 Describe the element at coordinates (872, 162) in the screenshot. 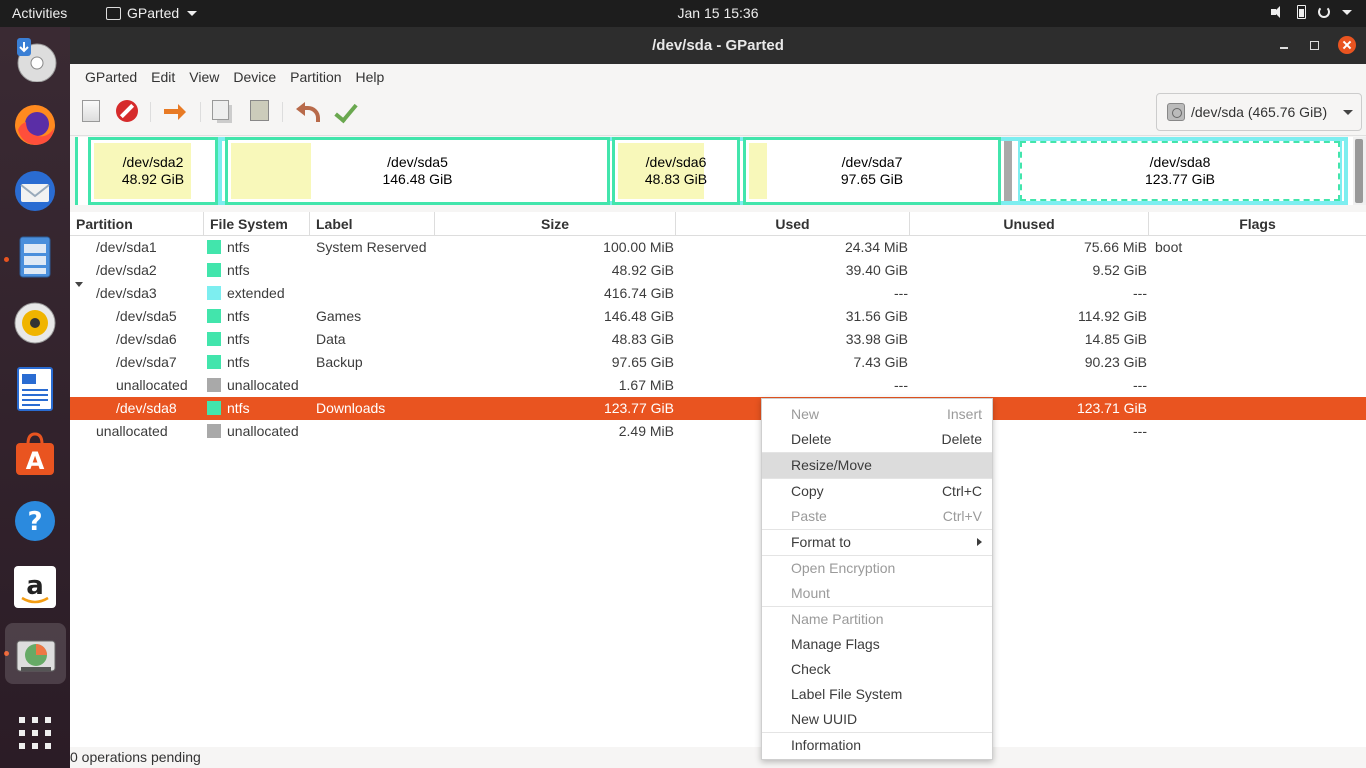

I see `partition-block-name: /dev/sda7` at that location.